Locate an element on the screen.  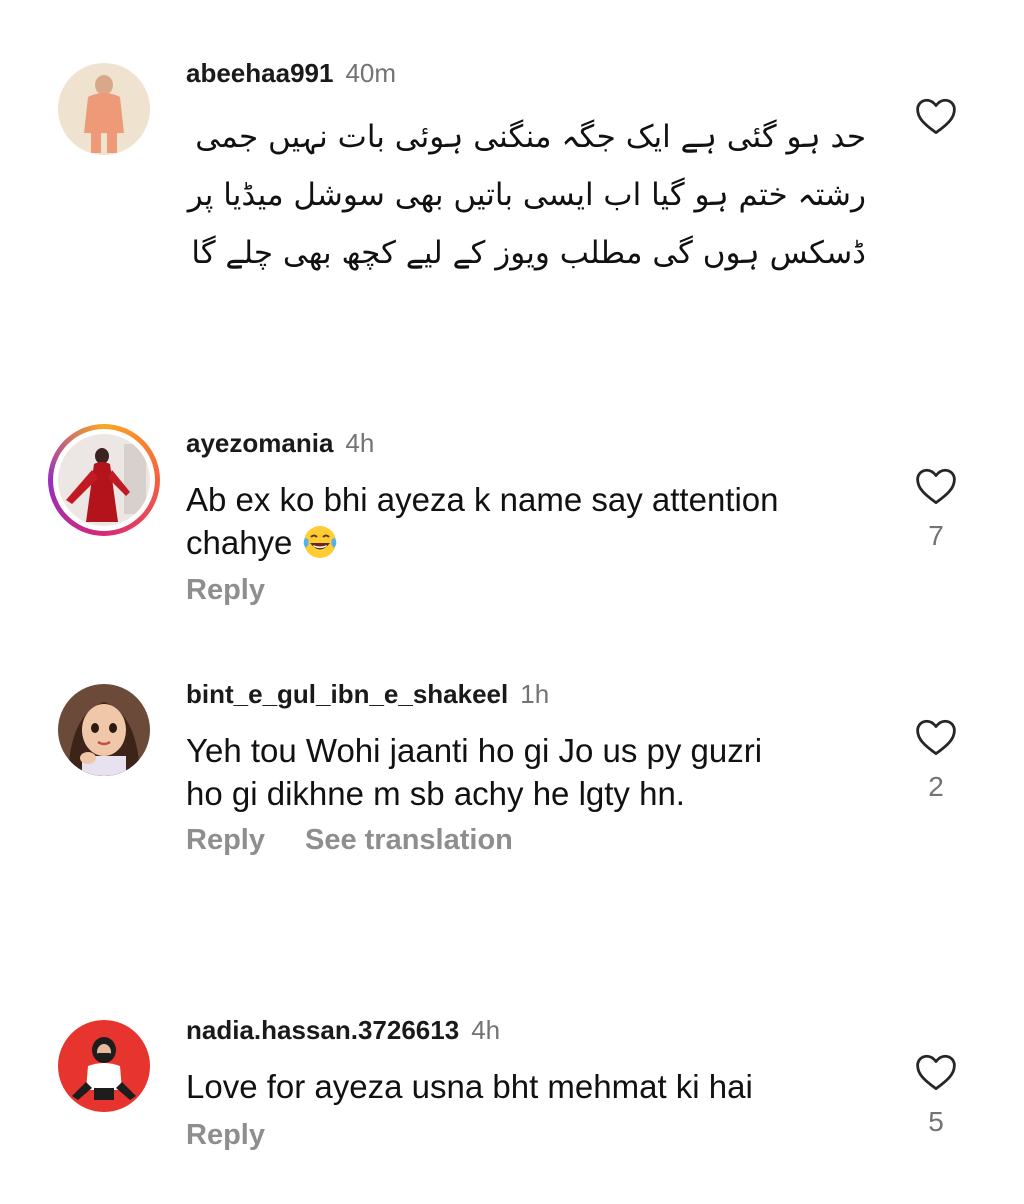
username: abeehaa991 is located at coordinates (259, 73).